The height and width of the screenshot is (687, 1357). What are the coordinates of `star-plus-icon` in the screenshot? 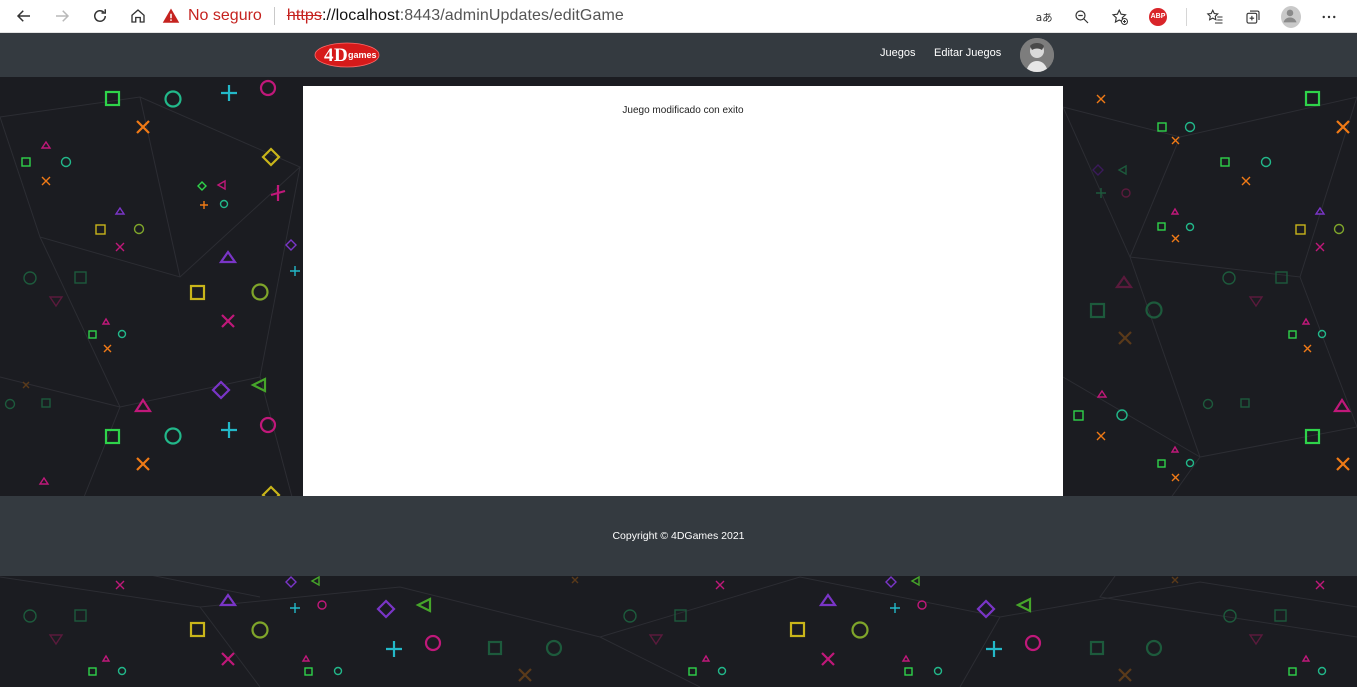 It's located at (1119, 16).